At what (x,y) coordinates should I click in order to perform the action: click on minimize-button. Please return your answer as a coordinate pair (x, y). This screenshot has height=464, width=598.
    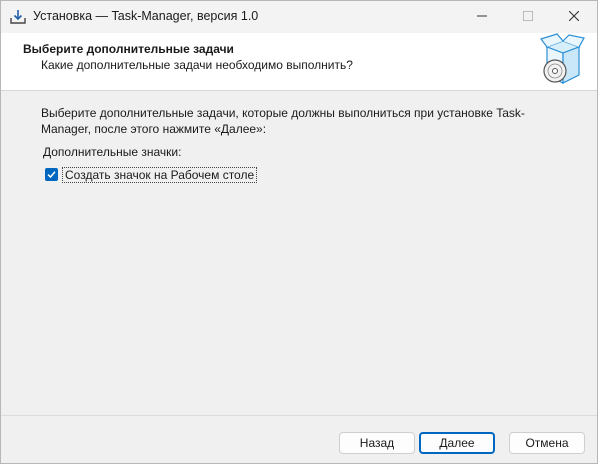
    Looking at the image, I should click on (482, 17).